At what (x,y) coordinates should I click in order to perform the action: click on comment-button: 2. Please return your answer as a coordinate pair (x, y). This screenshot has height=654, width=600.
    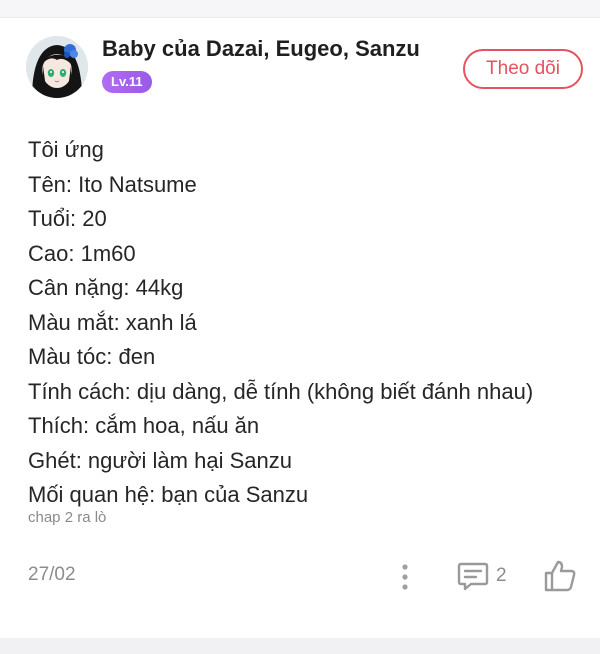
    Looking at the image, I should click on (486, 576).